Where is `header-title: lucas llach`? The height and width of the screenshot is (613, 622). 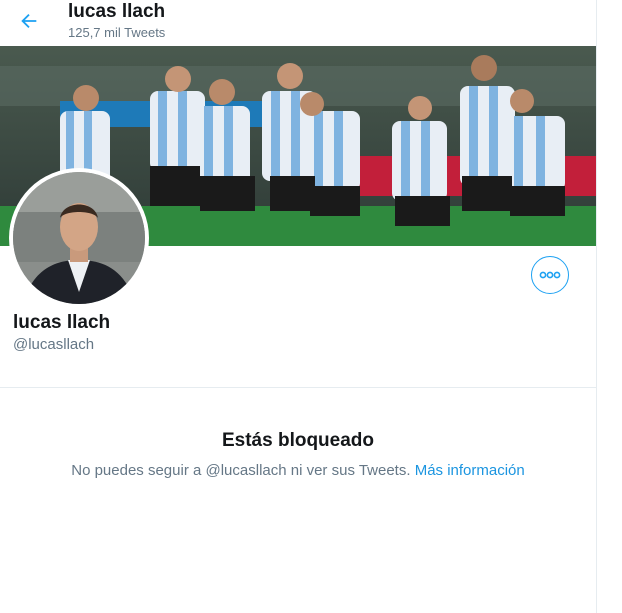
header-title: lucas llach is located at coordinates (117, 11).